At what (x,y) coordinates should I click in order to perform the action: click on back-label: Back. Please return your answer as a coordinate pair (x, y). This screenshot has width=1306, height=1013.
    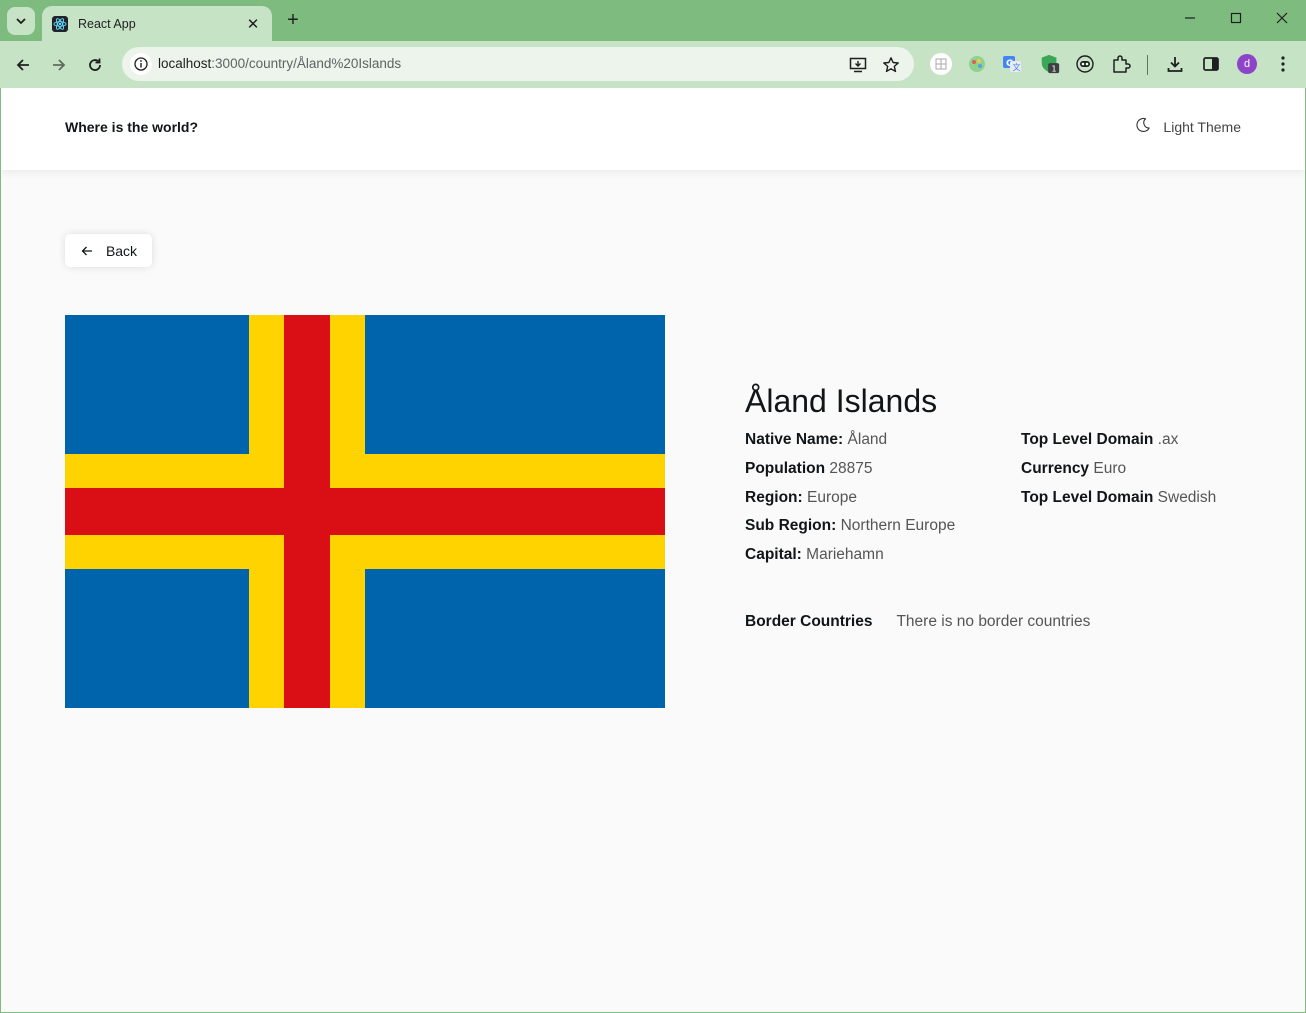
    Looking at the image, I should click on (121, 250).